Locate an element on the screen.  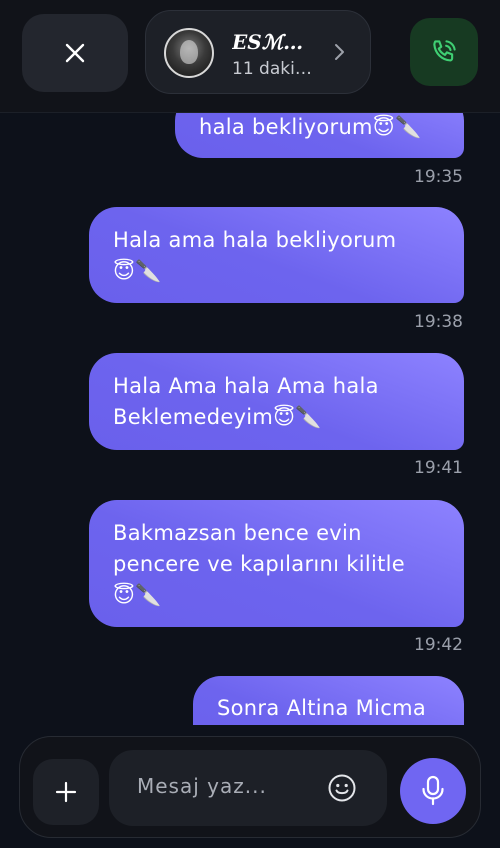
message-time: 19:42 is located at coordinates (438, 645).